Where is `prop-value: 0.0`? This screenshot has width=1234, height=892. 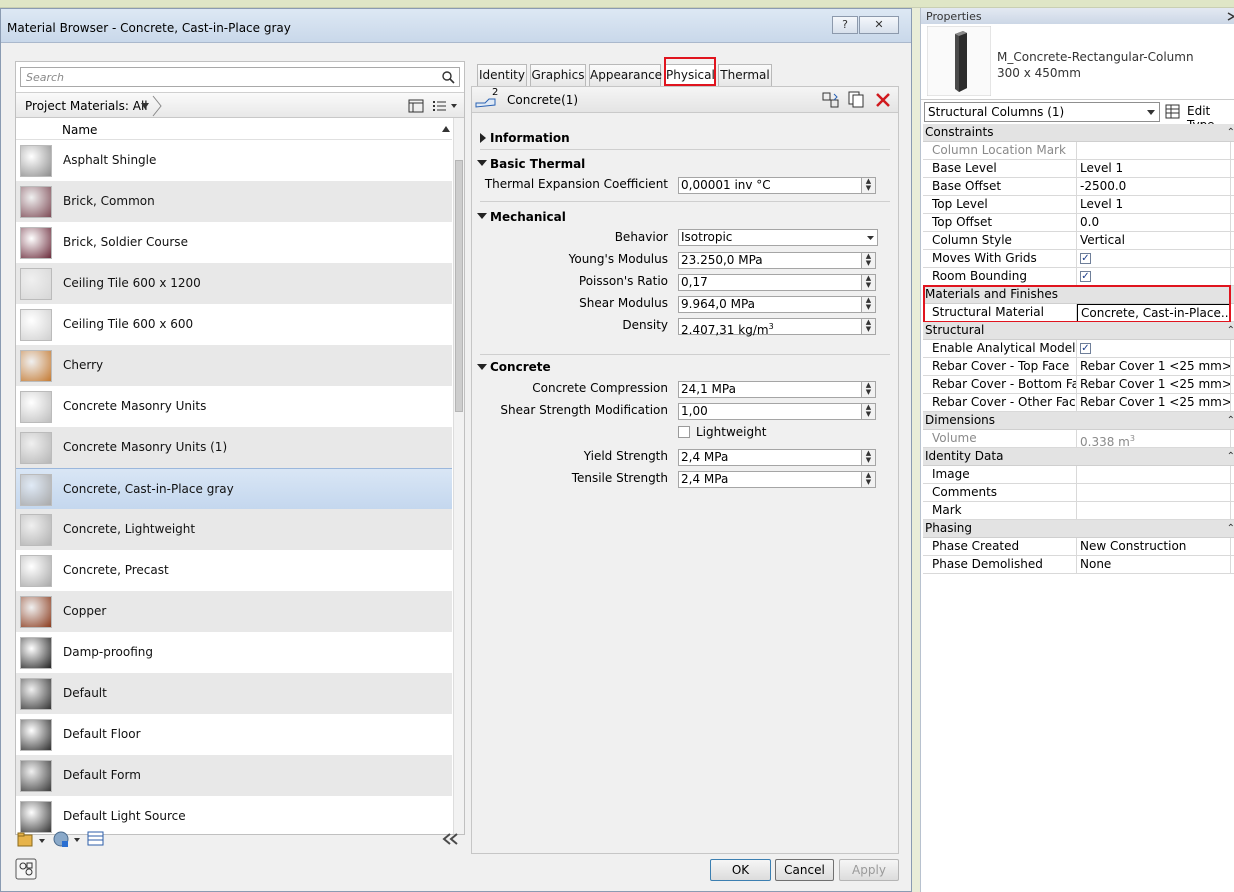 prop-value: 0.0 is located at coordinates (1154, 223).